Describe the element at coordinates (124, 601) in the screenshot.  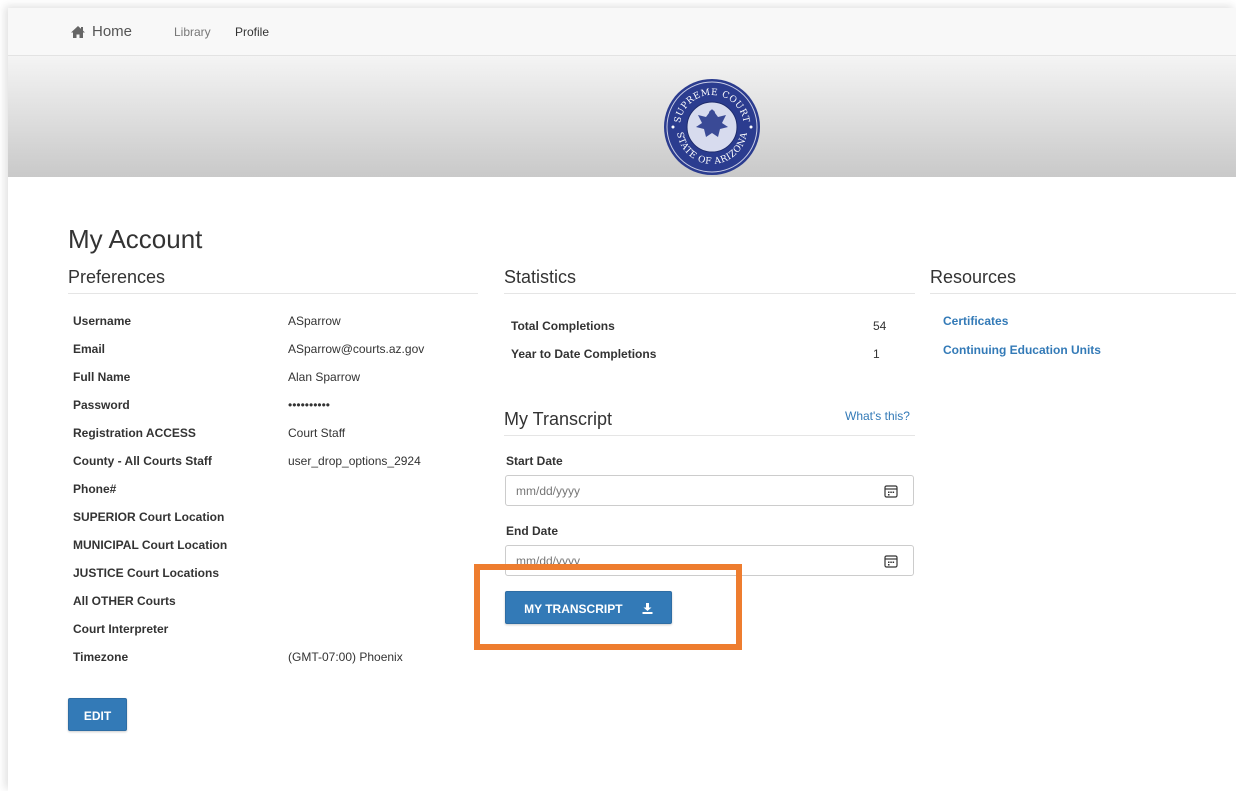
I see `pref-label: All OTHER Courts` at that location.